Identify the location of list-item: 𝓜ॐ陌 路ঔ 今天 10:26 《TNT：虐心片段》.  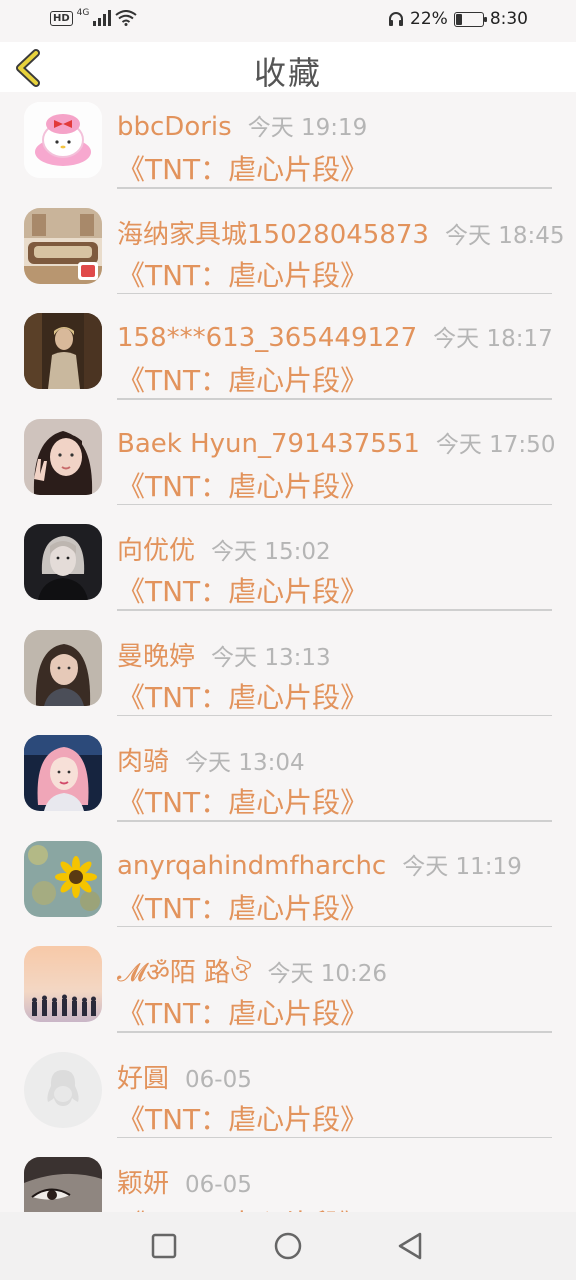
(288, 989).